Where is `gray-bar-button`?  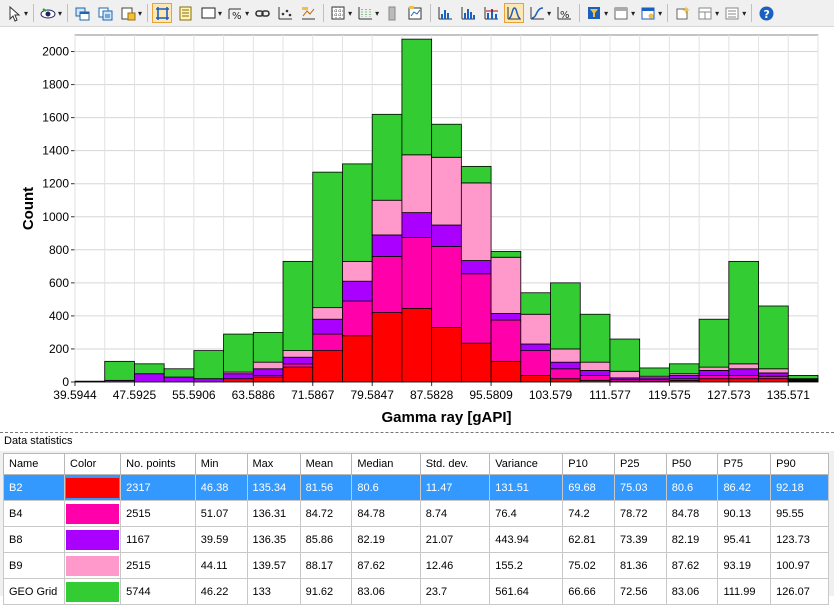 gray-bar-button is located at coordinates (392, 13).